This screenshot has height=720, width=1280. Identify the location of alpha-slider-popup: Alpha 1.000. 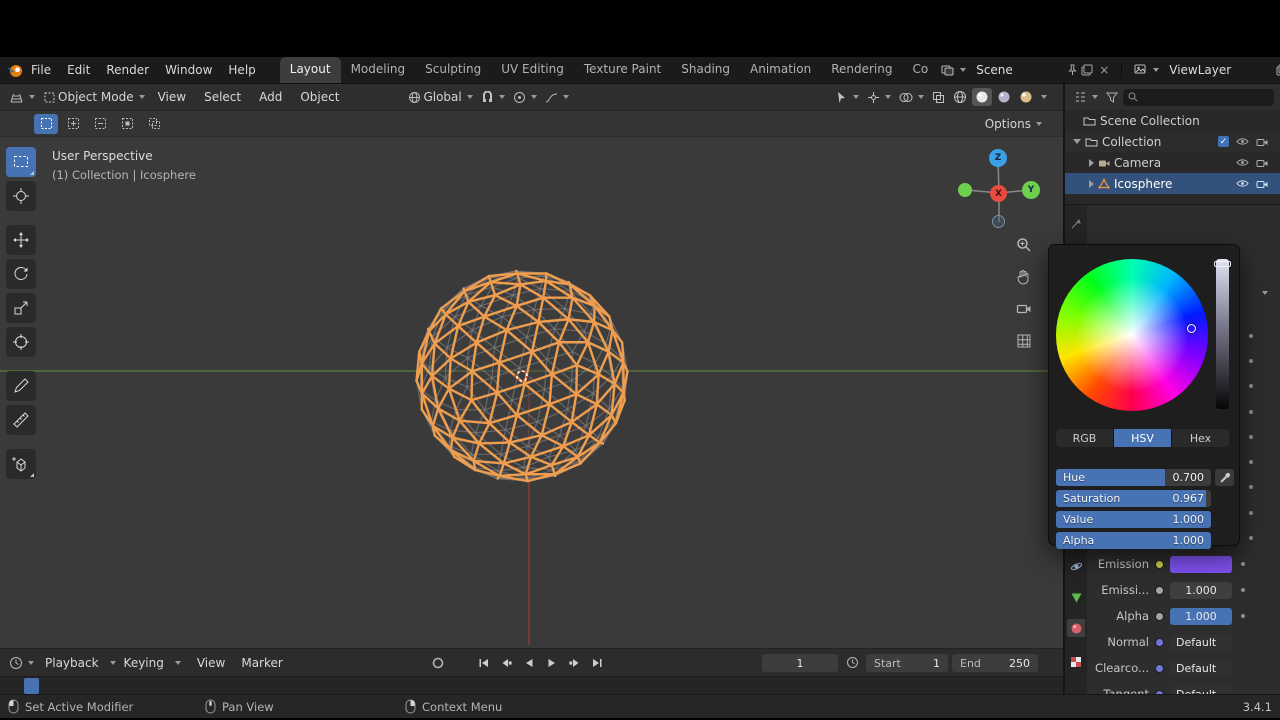
(1133, 540).